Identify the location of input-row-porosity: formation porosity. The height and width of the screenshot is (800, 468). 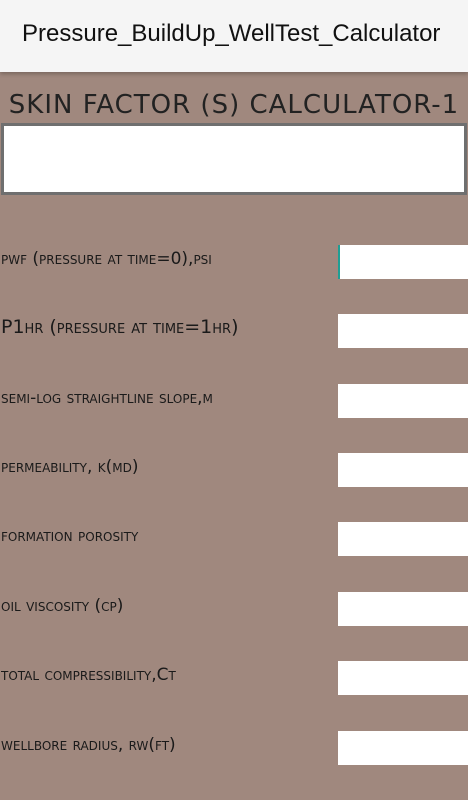
(234, 540).